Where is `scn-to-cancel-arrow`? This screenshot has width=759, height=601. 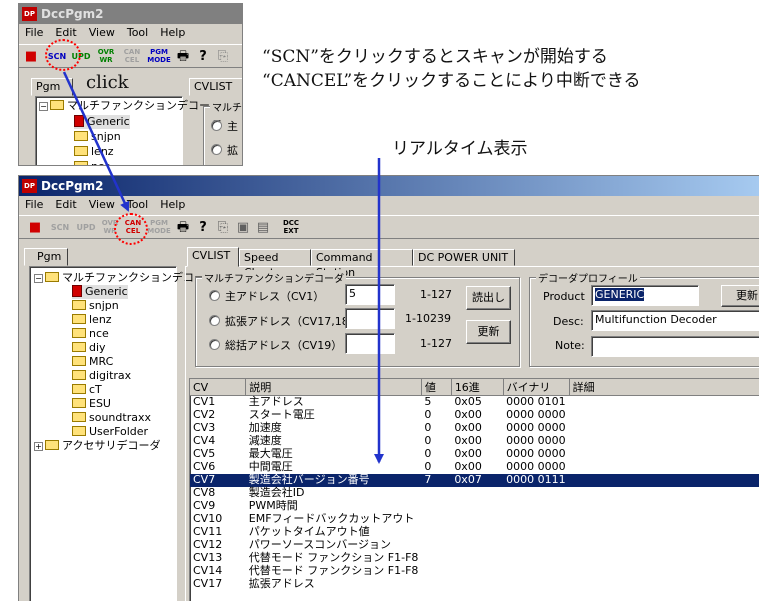 scn-to-cancel-arrow is located at coordinates (96, 141).